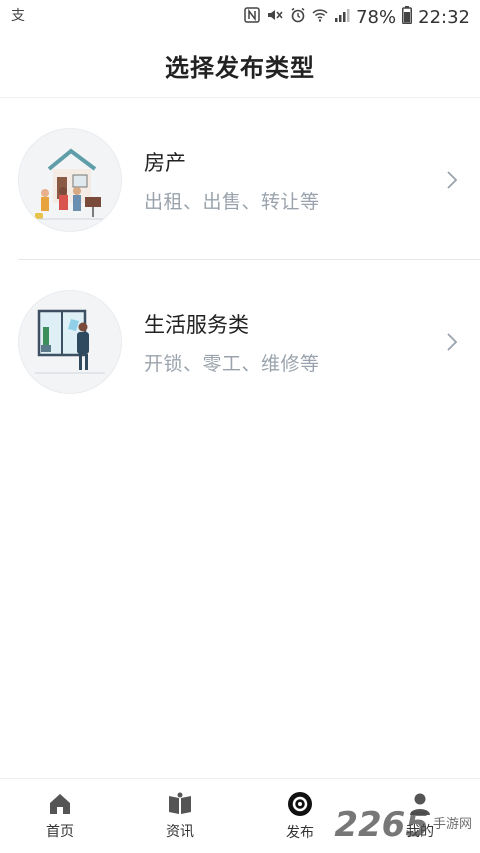 The width and height of the screenshot is (480, 853). I want to click on book-icon, so click(180, 804).